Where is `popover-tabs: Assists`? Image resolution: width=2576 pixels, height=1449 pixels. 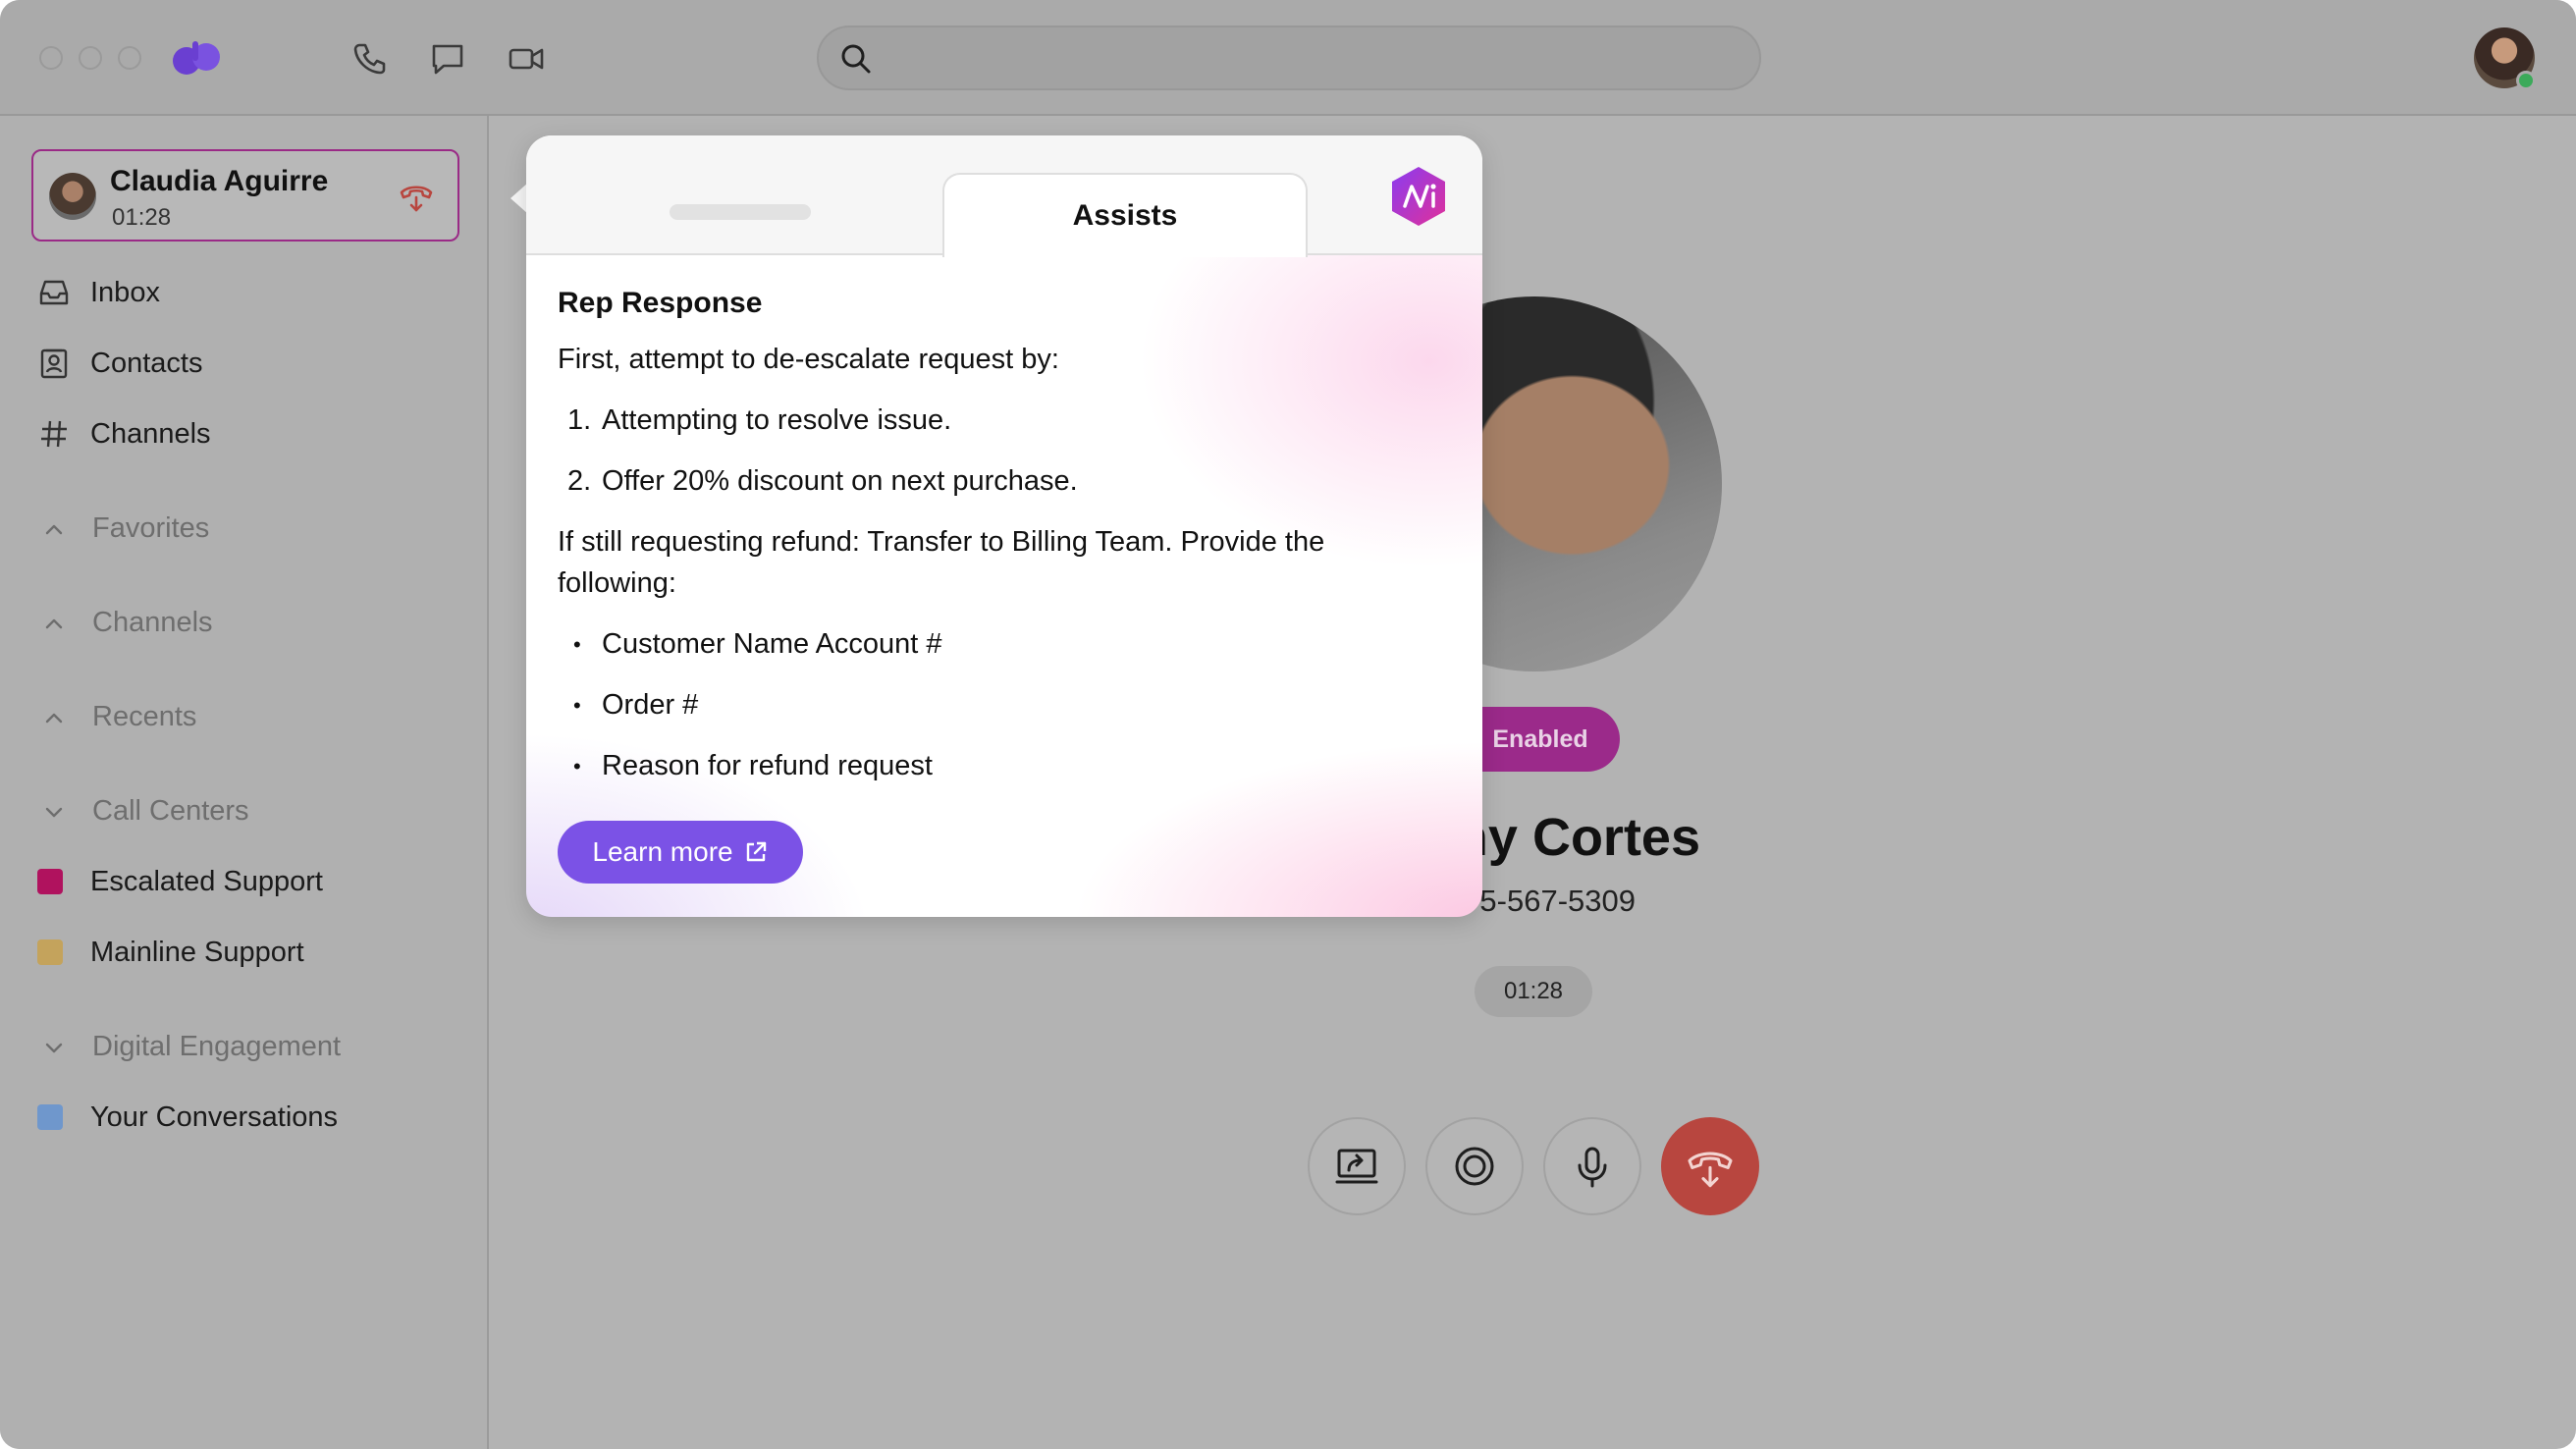 popover-tabs: Assists is located at coordinates (1004, 196).